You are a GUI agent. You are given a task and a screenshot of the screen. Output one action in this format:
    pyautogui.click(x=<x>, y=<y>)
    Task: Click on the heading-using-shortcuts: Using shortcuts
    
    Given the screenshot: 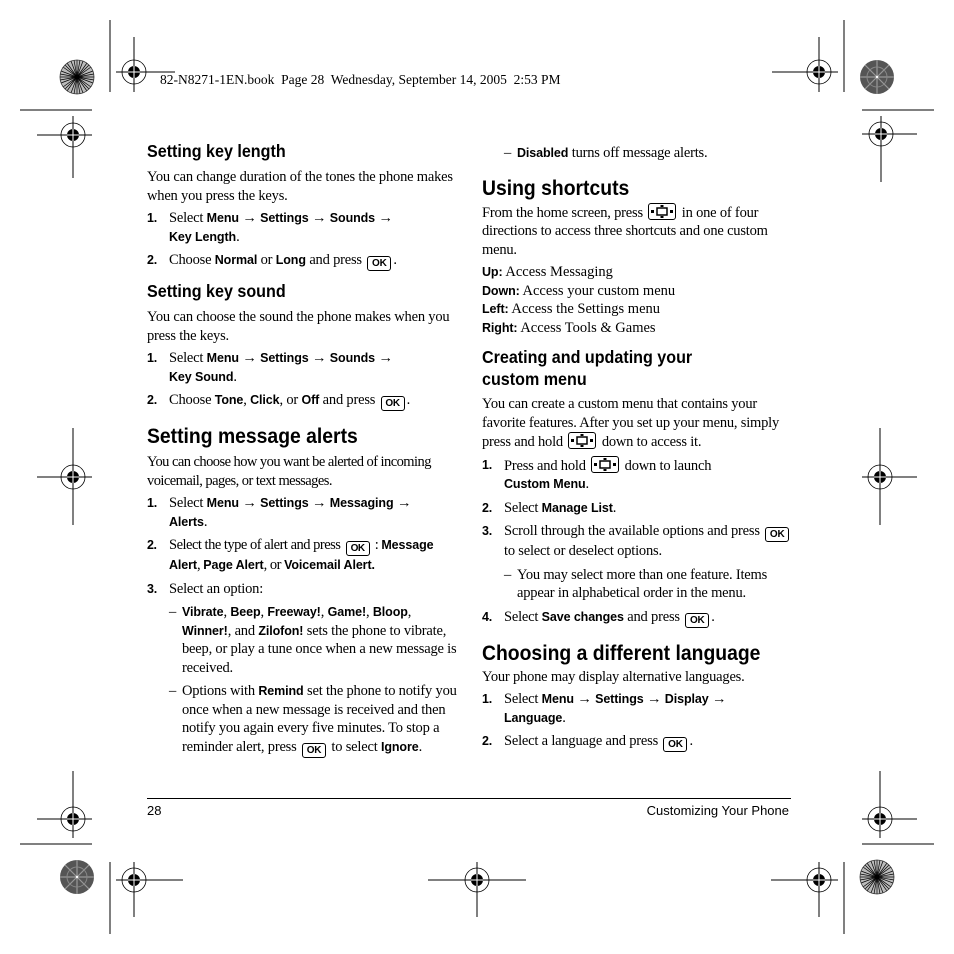 What is the action you would take?
    pyautogui.click(x=556, y=187)
    